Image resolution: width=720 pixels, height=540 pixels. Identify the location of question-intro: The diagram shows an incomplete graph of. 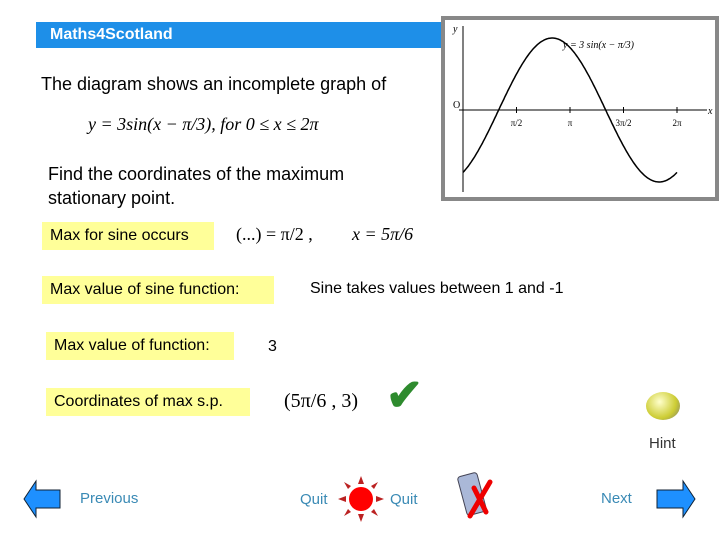
(214, 84).